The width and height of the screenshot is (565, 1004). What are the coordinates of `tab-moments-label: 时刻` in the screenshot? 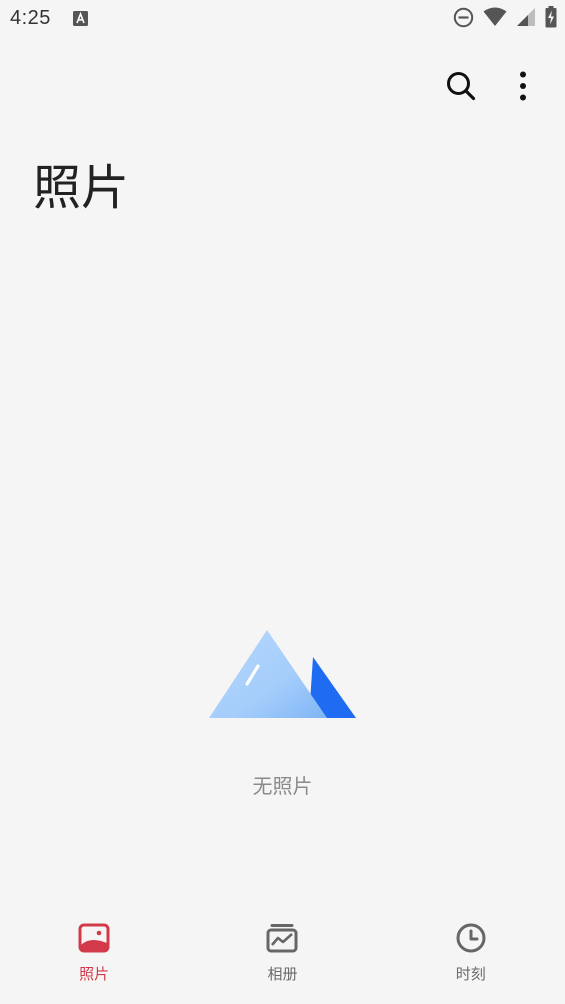 It's located at (470, 974).